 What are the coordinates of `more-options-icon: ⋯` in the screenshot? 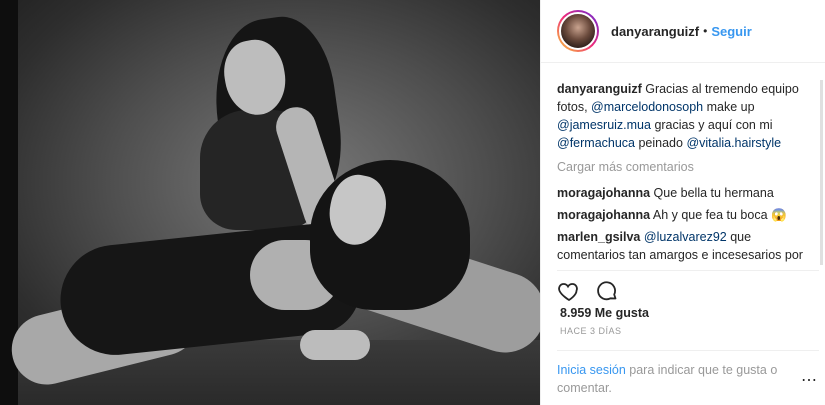 It's located at (809, 380).